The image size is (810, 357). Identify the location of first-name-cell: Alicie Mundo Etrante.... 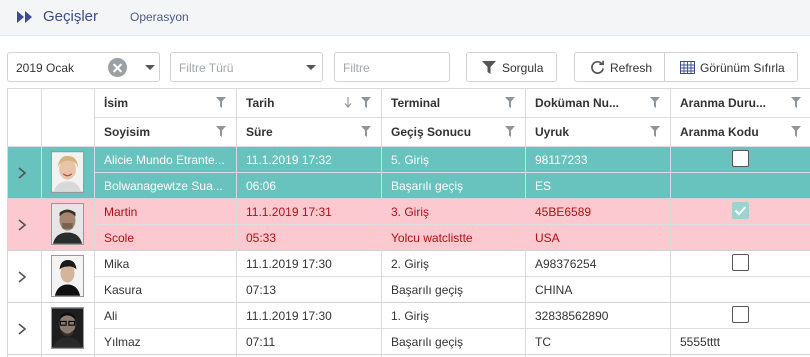
(165, 160).